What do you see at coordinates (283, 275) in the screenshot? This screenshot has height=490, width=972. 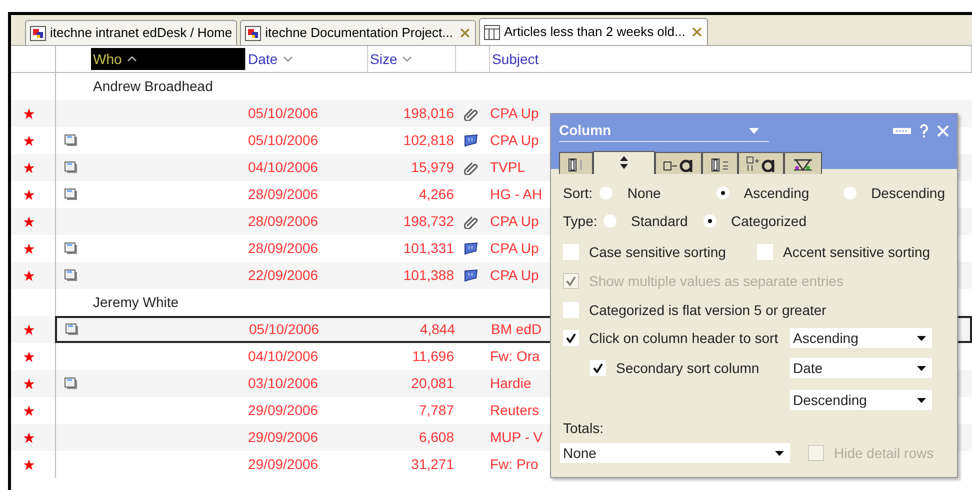 I see `table-cell: 22/09/2006` at bounding box center [283, 275].